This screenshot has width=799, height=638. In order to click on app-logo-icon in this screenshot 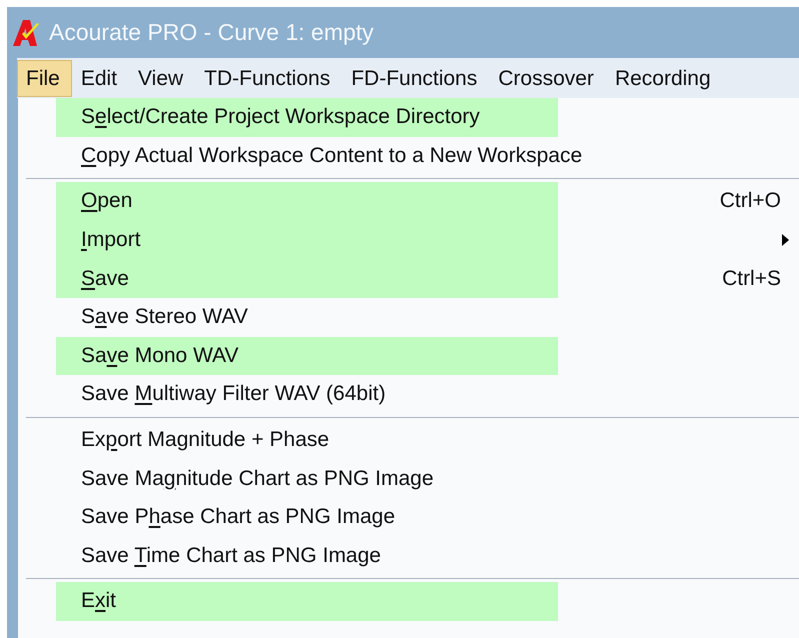, I will do `click(27, 33)`.